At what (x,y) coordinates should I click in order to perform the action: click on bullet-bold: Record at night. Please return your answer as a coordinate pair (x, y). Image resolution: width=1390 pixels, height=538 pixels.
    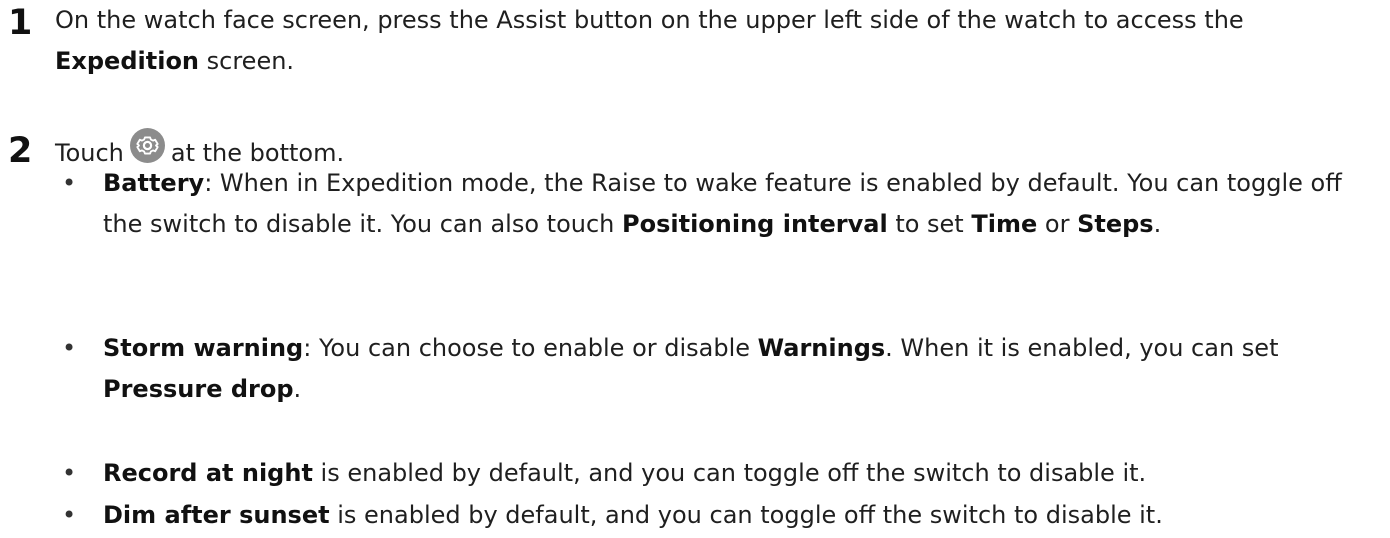
    Looking at the image, I should click on (208, 473).